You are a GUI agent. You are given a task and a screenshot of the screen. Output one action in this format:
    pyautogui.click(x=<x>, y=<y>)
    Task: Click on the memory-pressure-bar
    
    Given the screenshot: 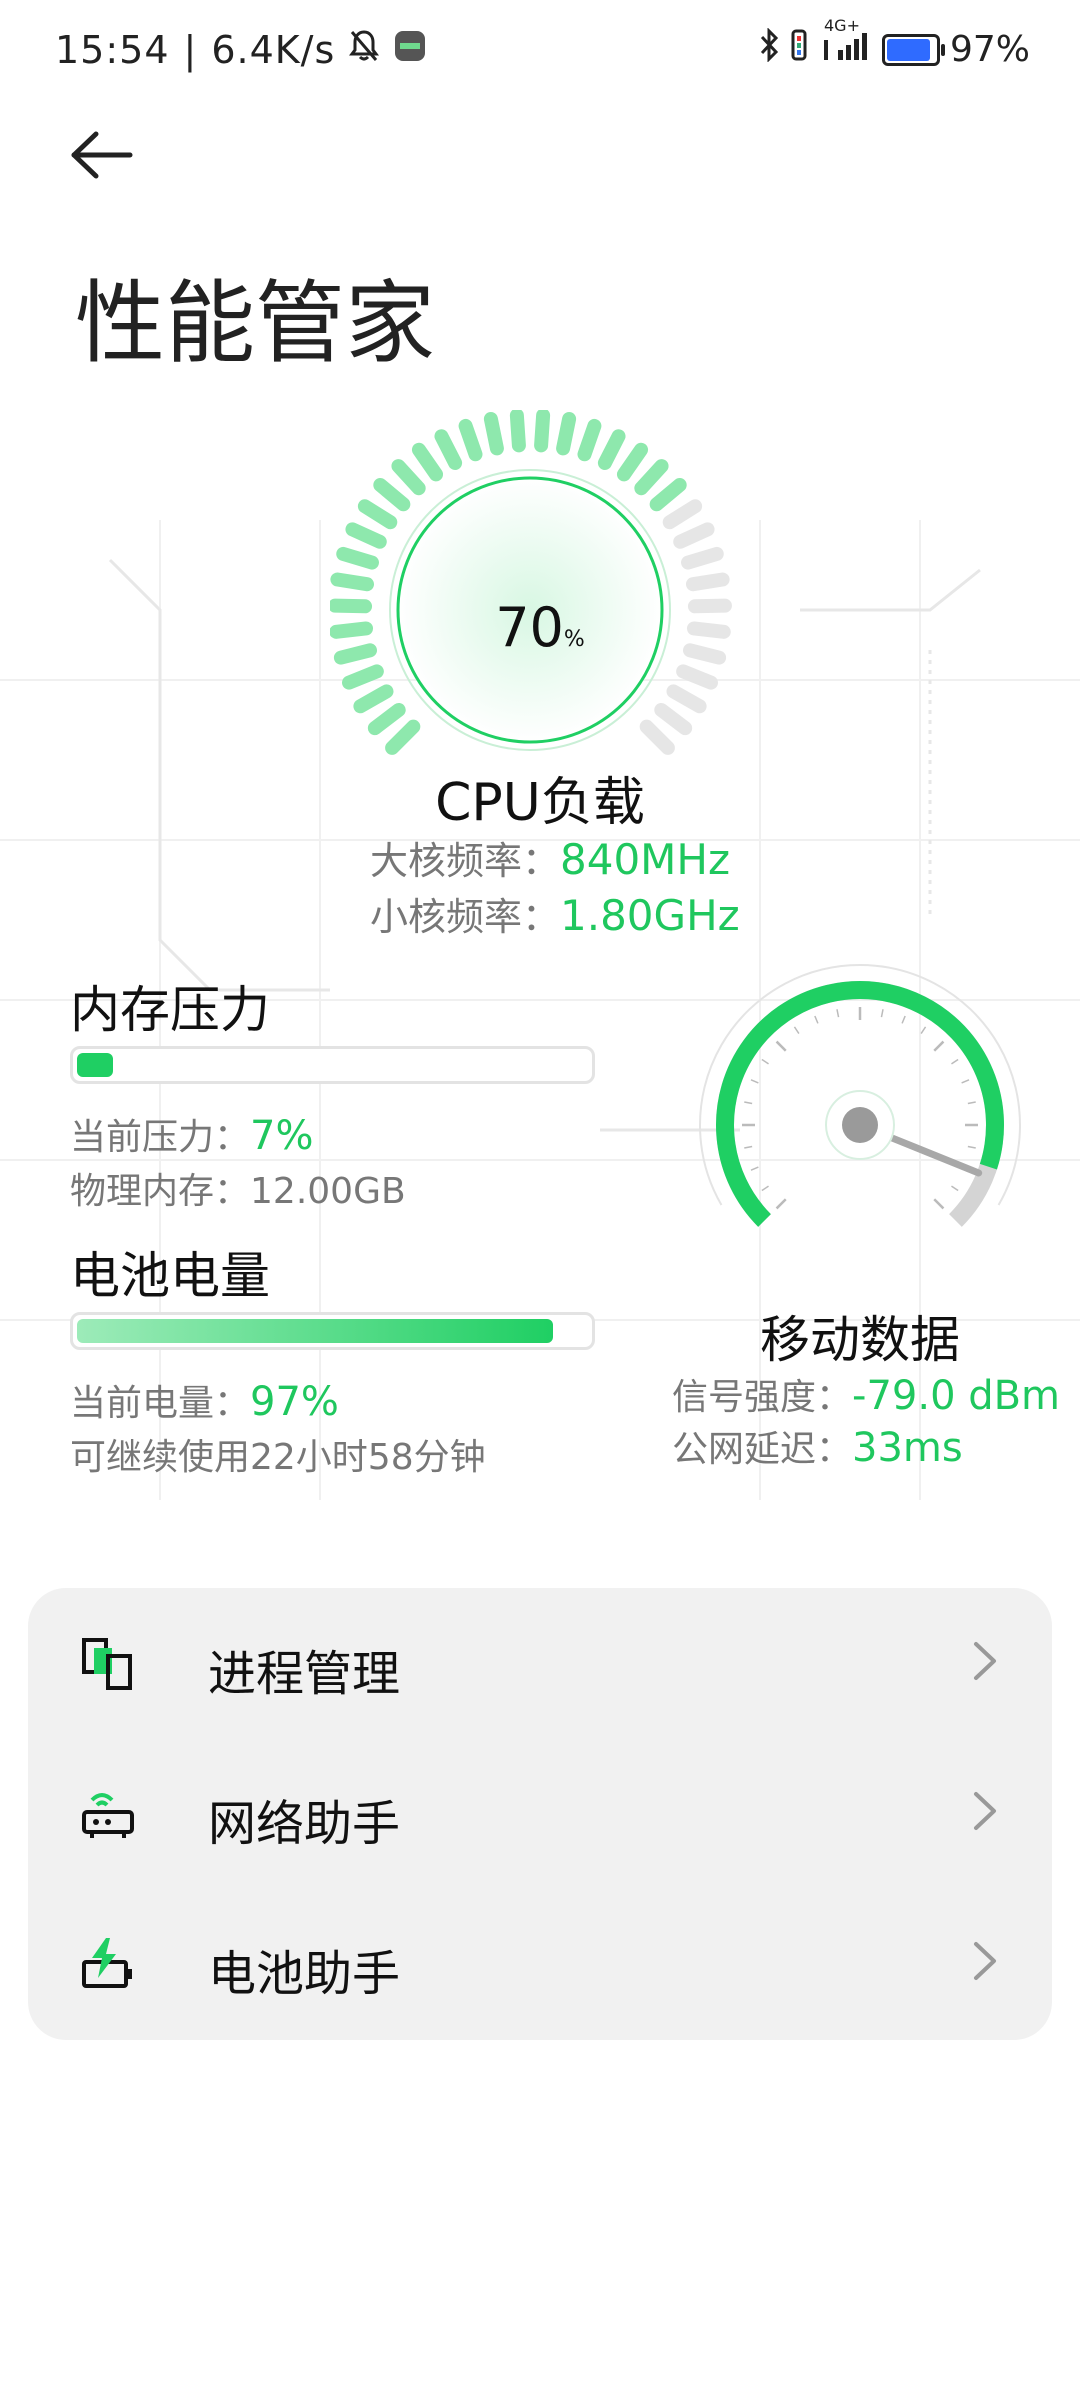 What is the action you would take?
    pyautogui.click(x=332, y=1065)
    